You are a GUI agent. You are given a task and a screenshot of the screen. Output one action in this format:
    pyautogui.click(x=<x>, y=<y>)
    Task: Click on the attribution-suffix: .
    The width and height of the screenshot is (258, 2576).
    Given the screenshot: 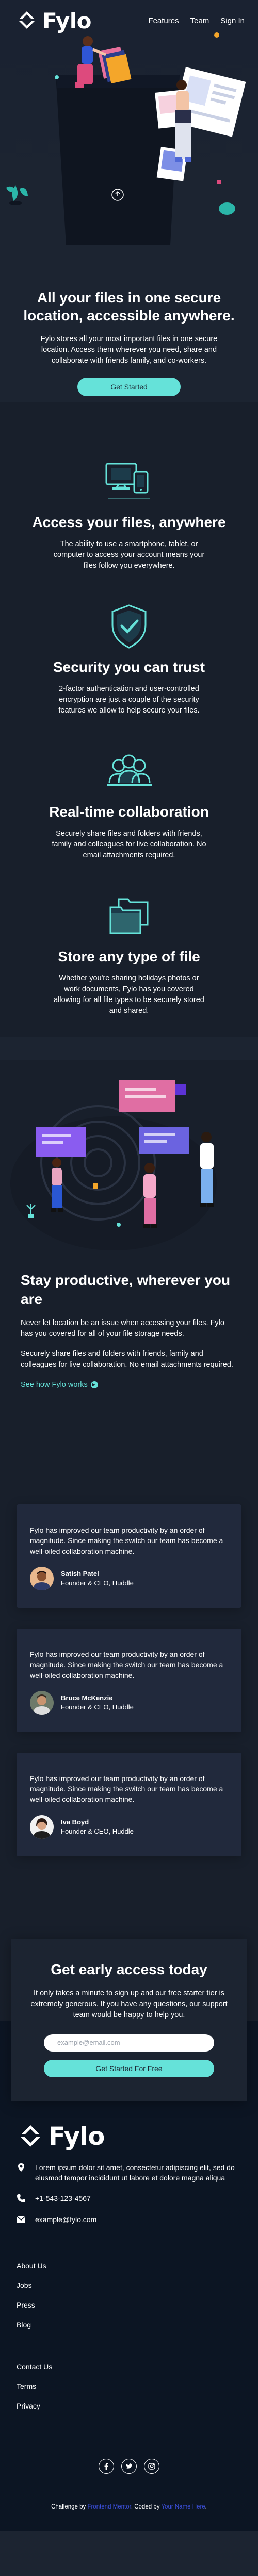 What is the action you would take?
    pyautogui.click(x=206, y=2506)
    